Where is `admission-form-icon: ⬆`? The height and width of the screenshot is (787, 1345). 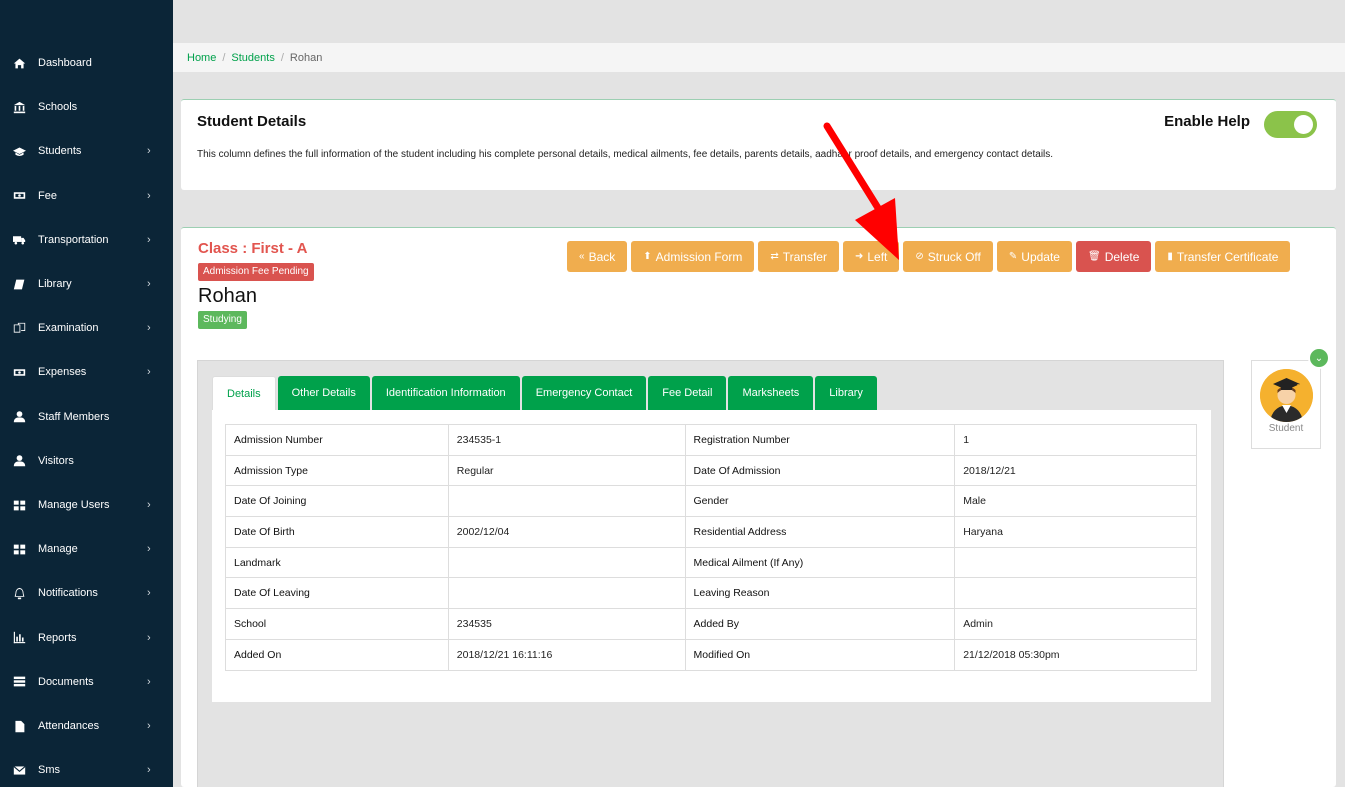 admission-form-icon: ⬆ is located at coordinates (647, 256).